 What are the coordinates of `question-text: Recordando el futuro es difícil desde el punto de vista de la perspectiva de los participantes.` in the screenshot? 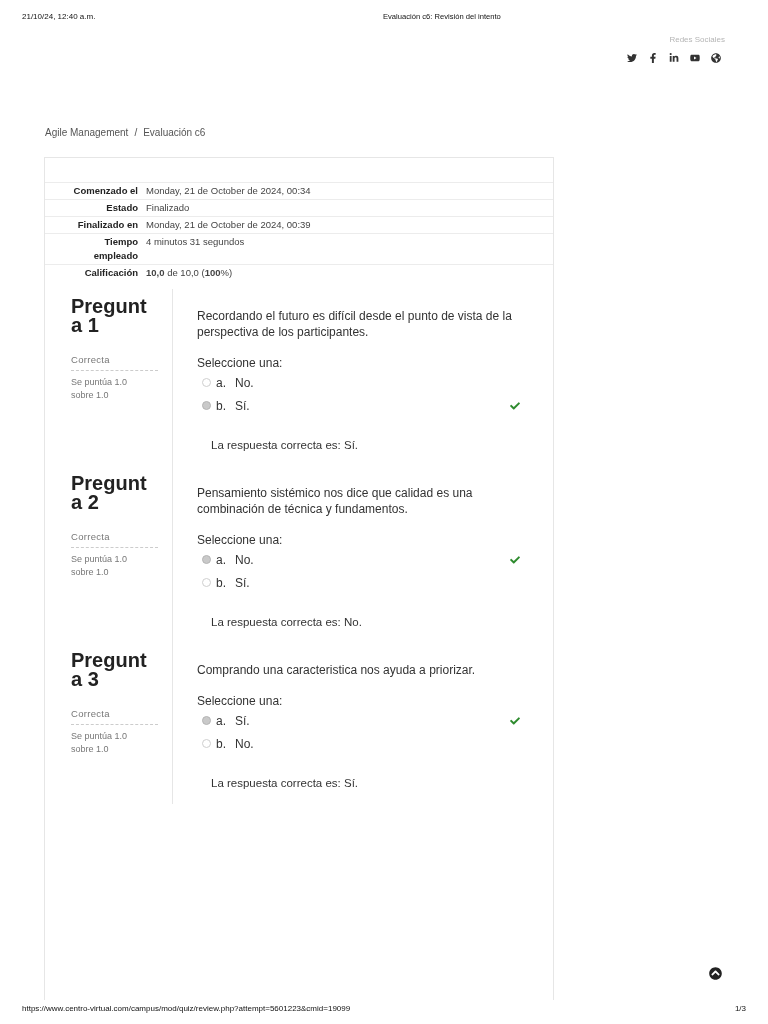 It's located at (355, 324).